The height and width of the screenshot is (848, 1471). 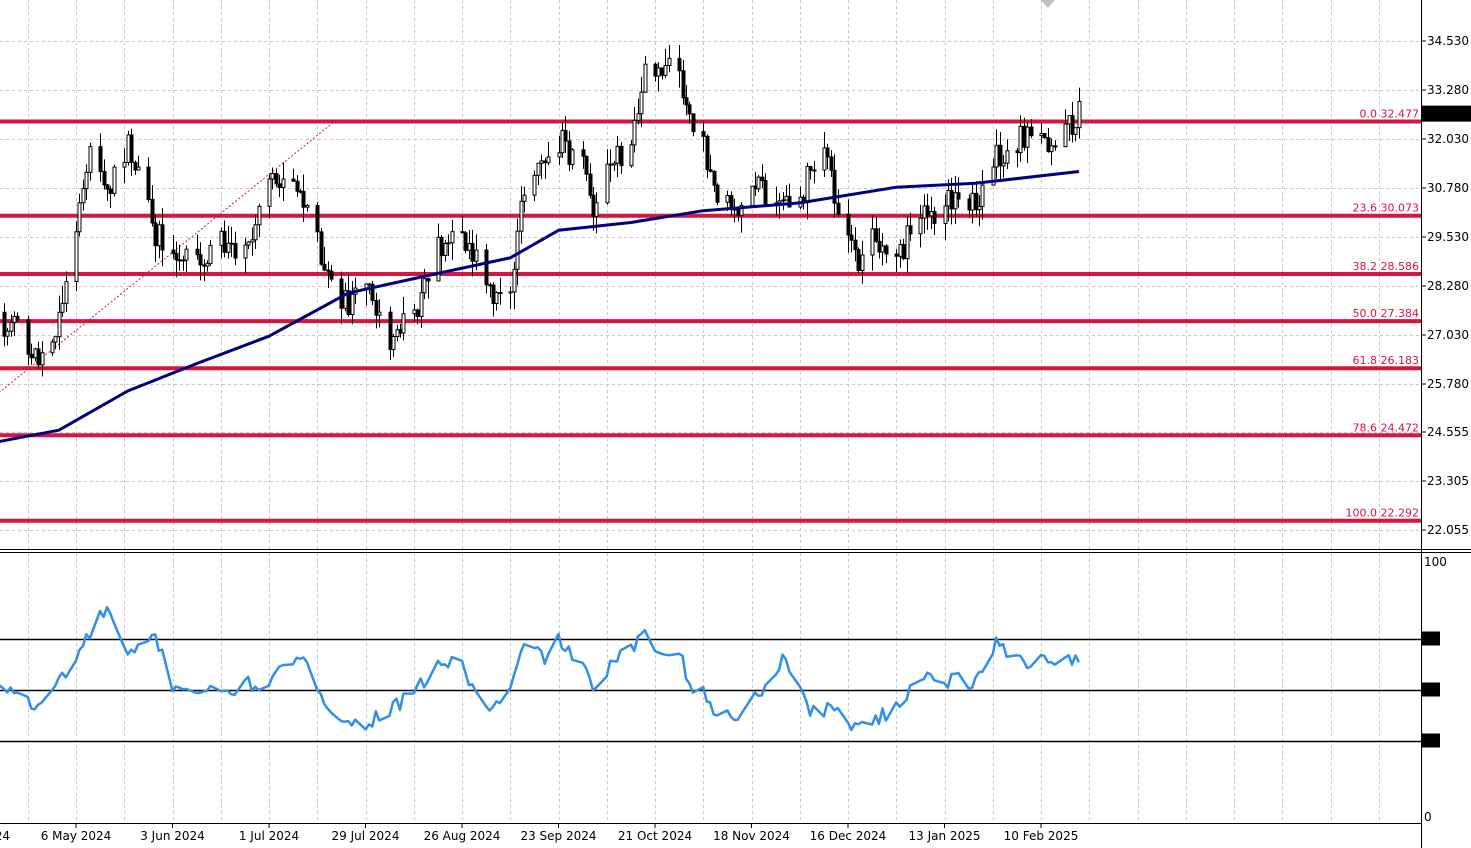 I want to click on fib-level-label: 100.0 22.292, so click(x=1382, y=513).